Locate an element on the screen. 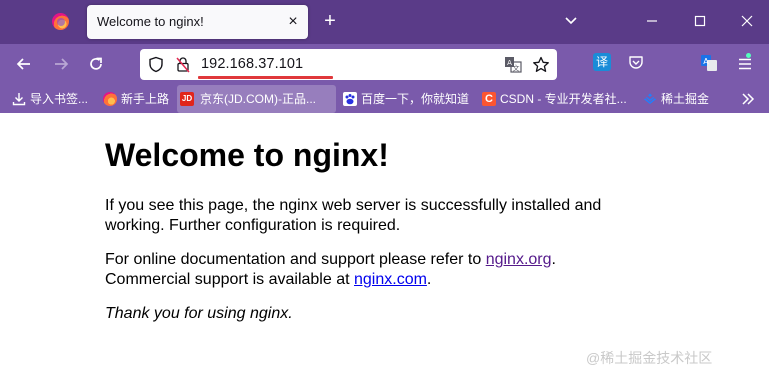 Image resolution: width=769 pixels, height=379 pixels. nginx-org-link: nginx.org is located at coordinates (519, 259).